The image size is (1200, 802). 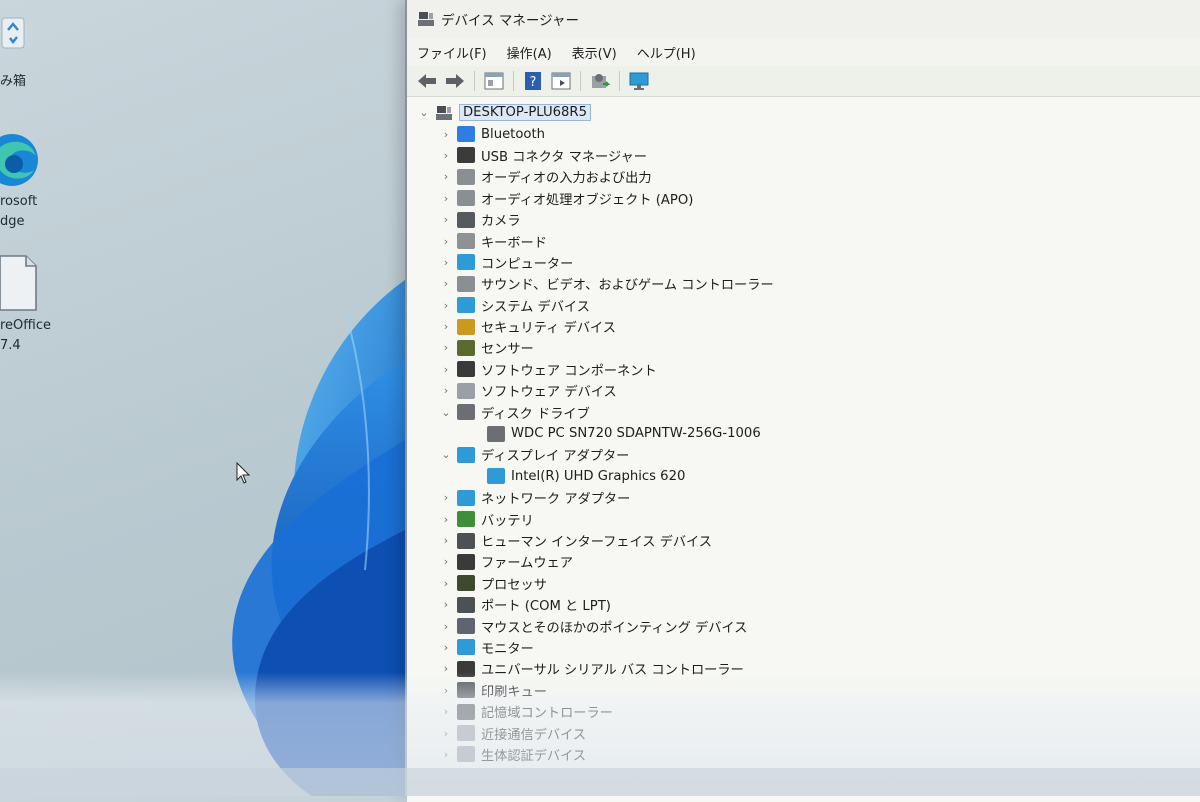 I want to click on monitor-icon, so click(x=639, y=81).